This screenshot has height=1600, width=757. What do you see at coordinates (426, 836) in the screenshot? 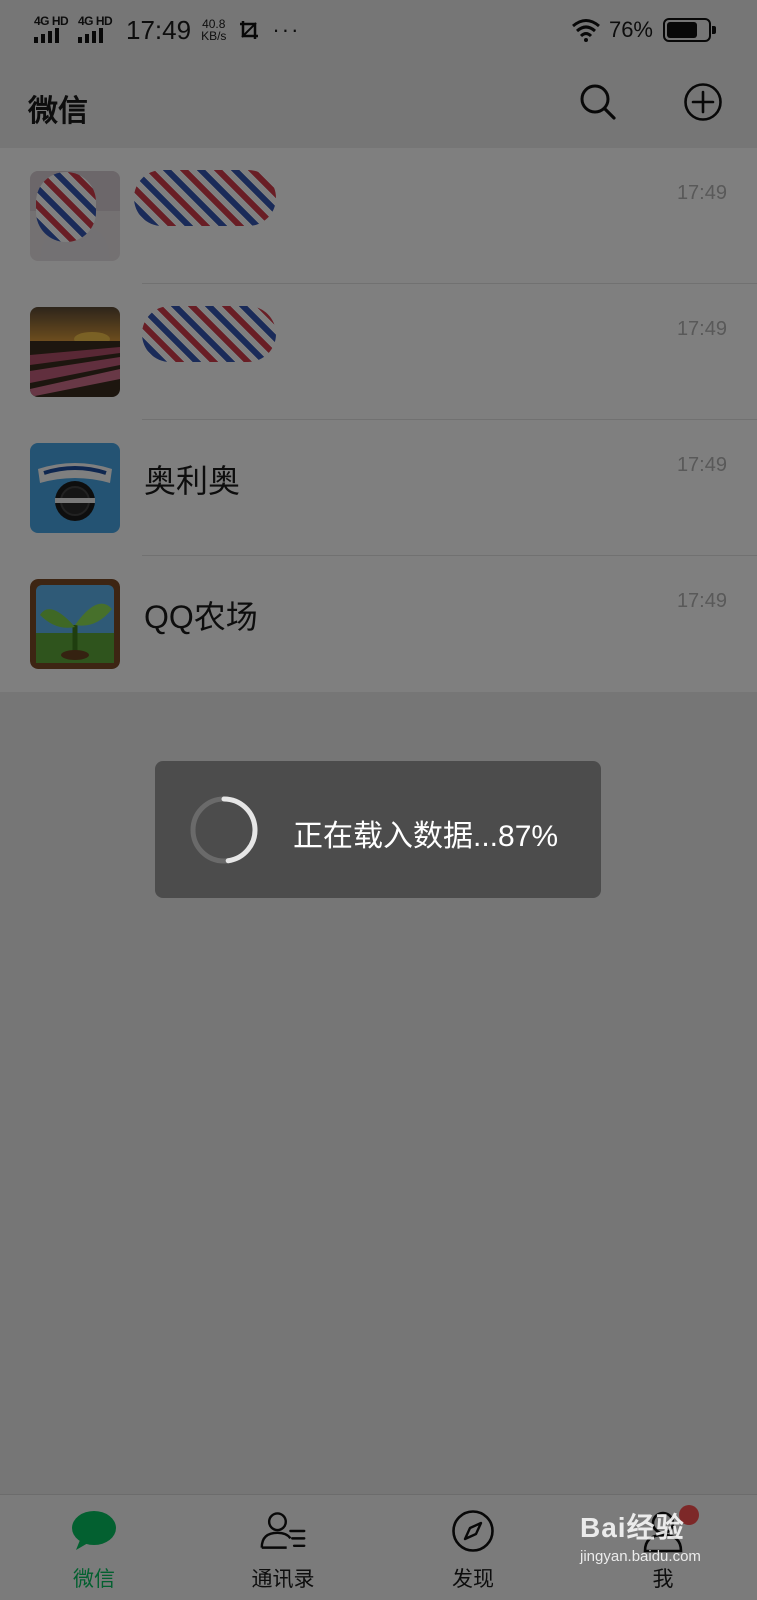
I see `loading-text: 正在载入数据...87%` at bounding box center [426, 836].